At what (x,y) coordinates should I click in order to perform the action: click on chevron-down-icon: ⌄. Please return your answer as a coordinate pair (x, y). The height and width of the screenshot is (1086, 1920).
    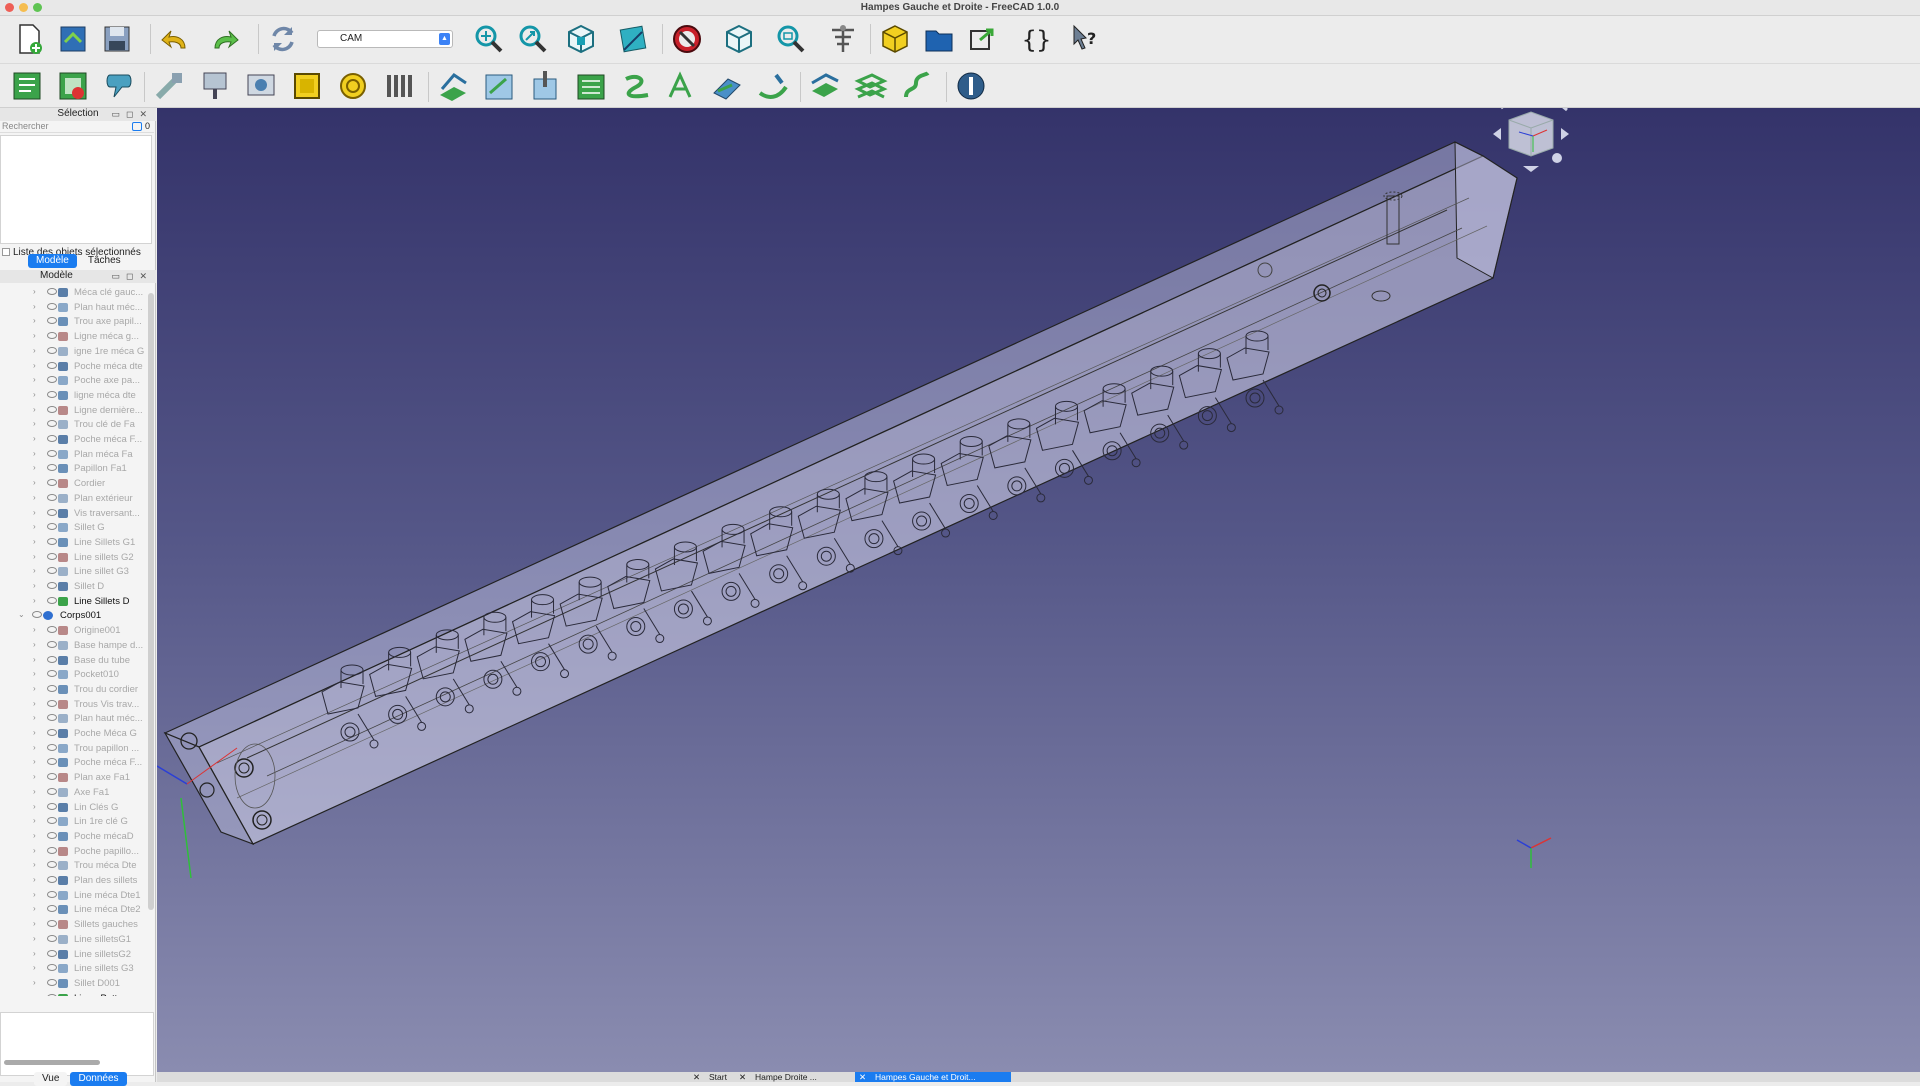
    Looking at the image, I should click on (21, 614).